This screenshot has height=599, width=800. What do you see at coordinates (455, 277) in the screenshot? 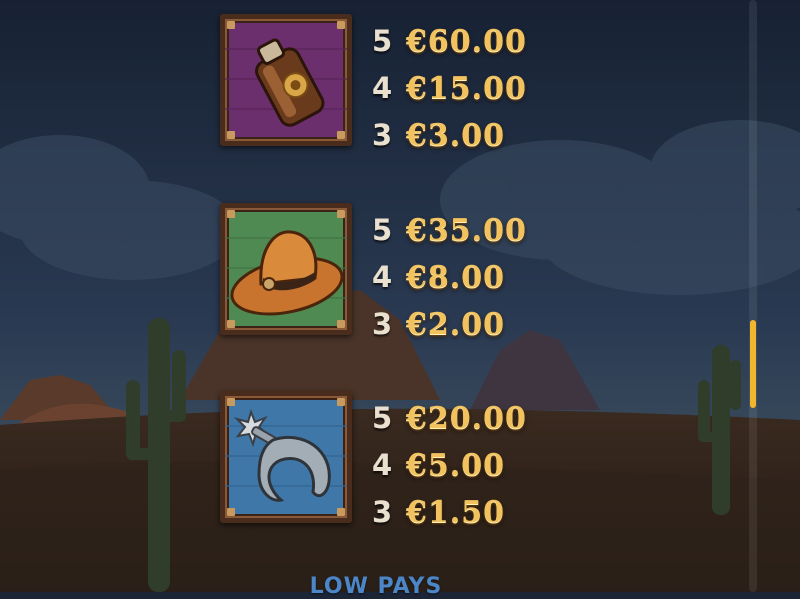
I see `payout-amount: €8.00` at bounding box center [455, 277].